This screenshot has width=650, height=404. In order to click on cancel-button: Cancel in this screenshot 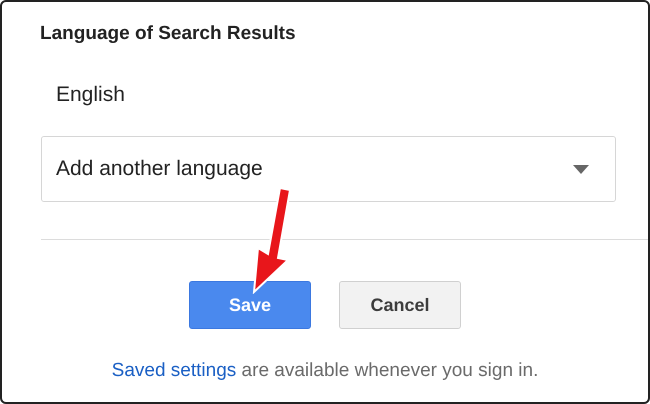, I will do `click(400, 305)`.